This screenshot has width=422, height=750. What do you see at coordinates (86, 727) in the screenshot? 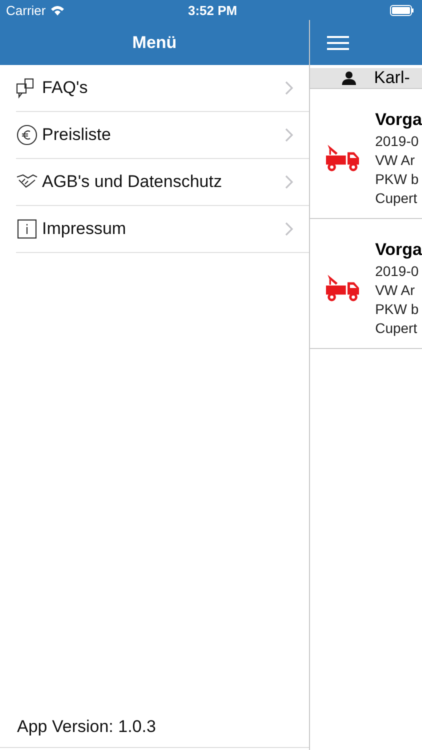
I see `app-version: App Version: 1.0.3` at bounding box center [86, 727].